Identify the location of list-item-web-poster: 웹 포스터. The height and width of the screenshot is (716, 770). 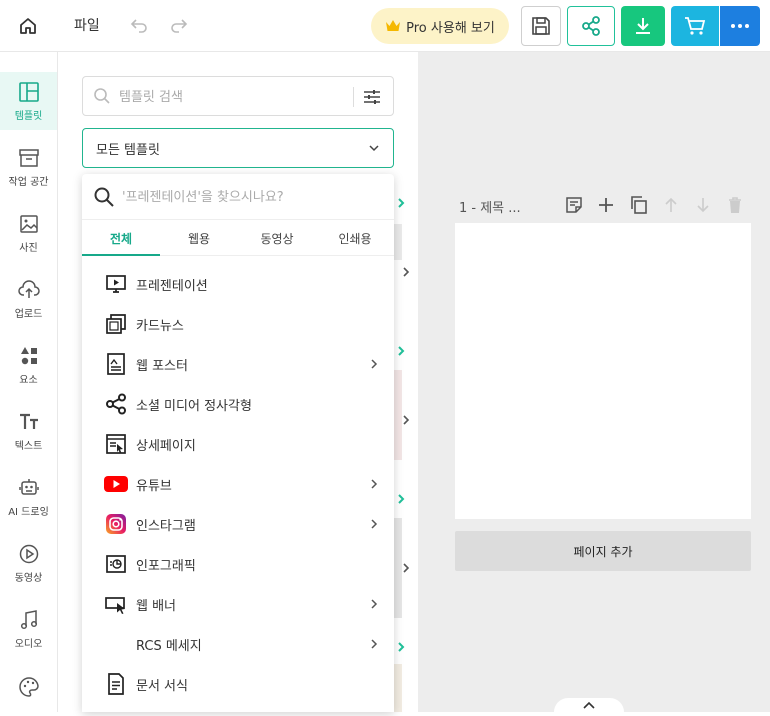
(238, 364).